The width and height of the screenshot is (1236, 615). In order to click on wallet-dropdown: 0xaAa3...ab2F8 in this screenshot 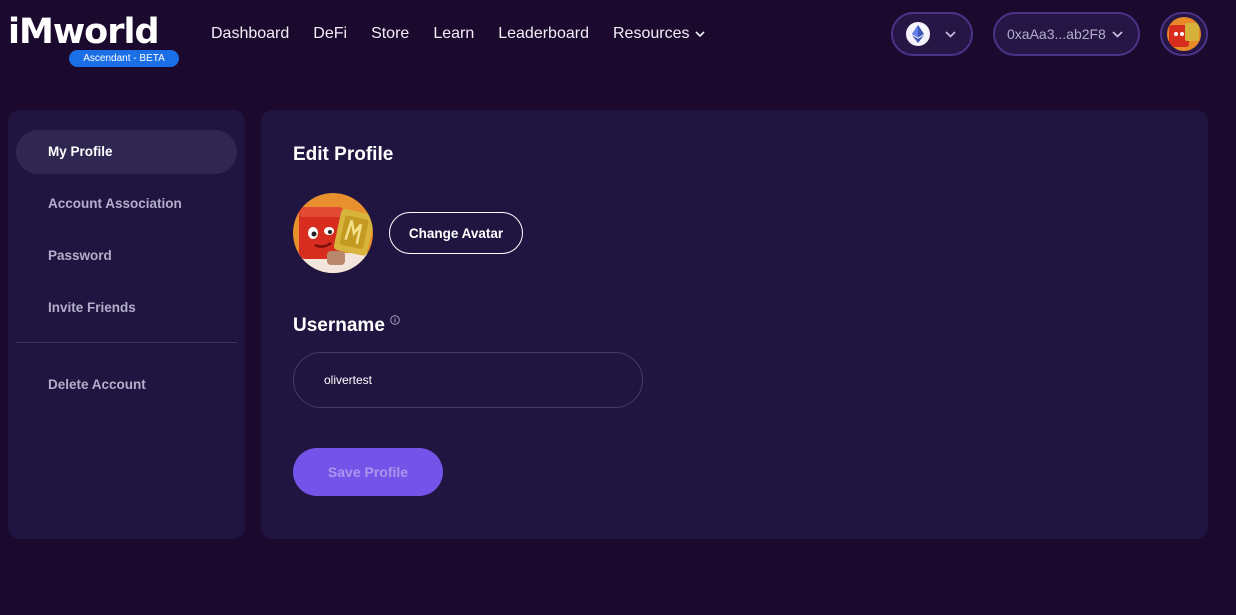, I will do `click(1066, 34)`.